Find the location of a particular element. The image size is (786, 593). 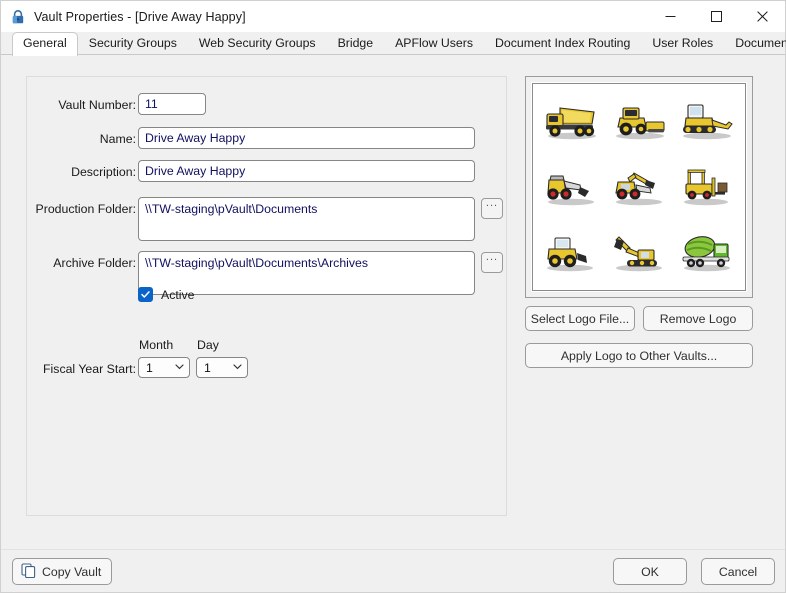

ok-button: OK is located at coordinates (650, 571).